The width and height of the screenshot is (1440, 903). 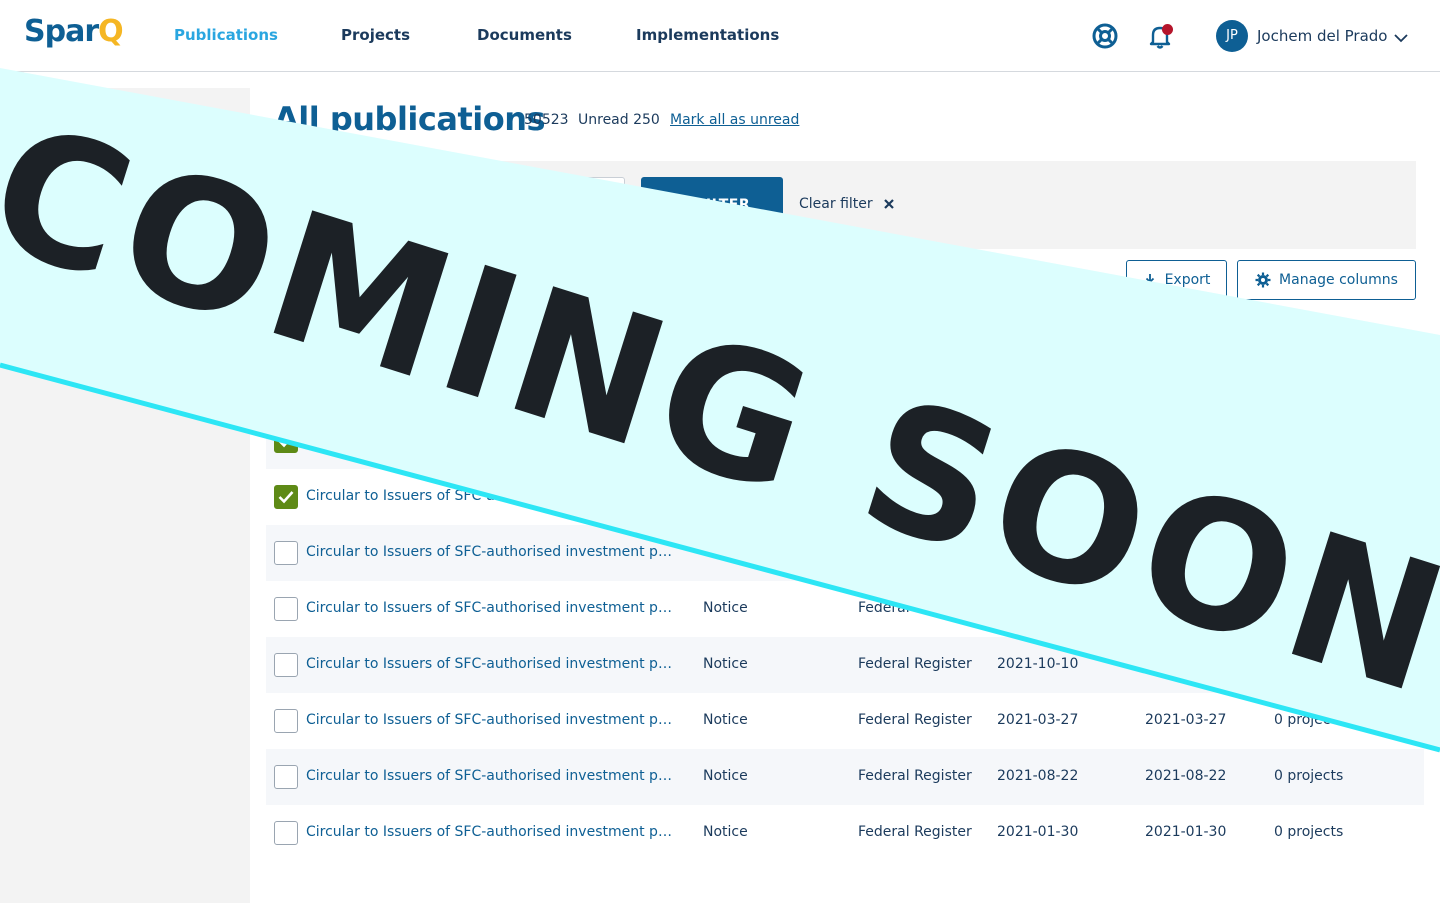 I want to click on upload-date-cell: 2021-03-27, so click(x=1186, y=720).